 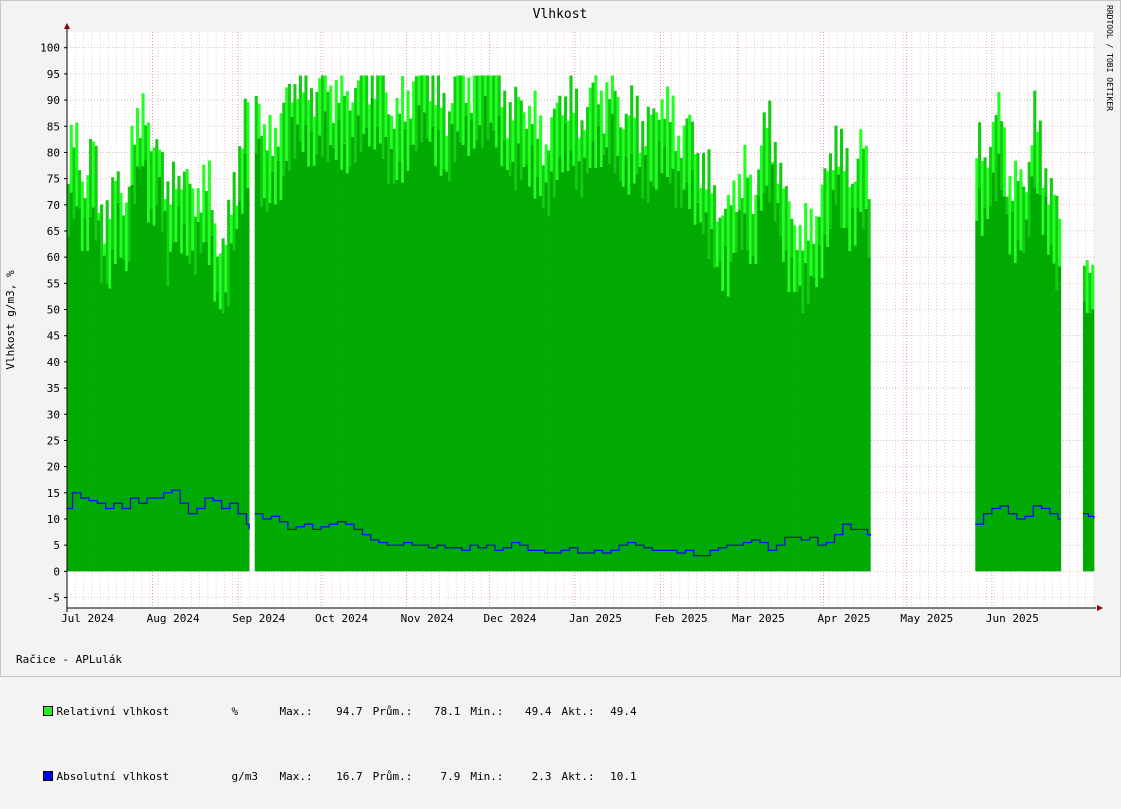 What do you see at coordinates (258, 618) in the screenshot?
I see `x-tick-label: Sep 2024` at bounding box center [258, 618].